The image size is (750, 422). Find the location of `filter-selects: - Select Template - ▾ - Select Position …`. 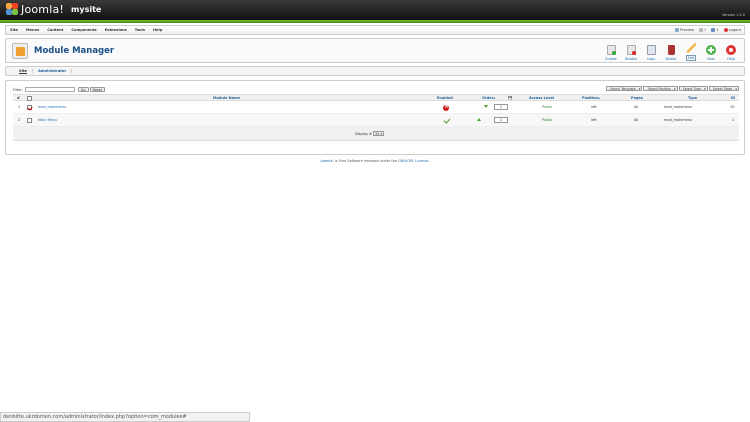

filter-selects: - Select Template - ▾ - Select Position … is located at coordinates (672, 88).